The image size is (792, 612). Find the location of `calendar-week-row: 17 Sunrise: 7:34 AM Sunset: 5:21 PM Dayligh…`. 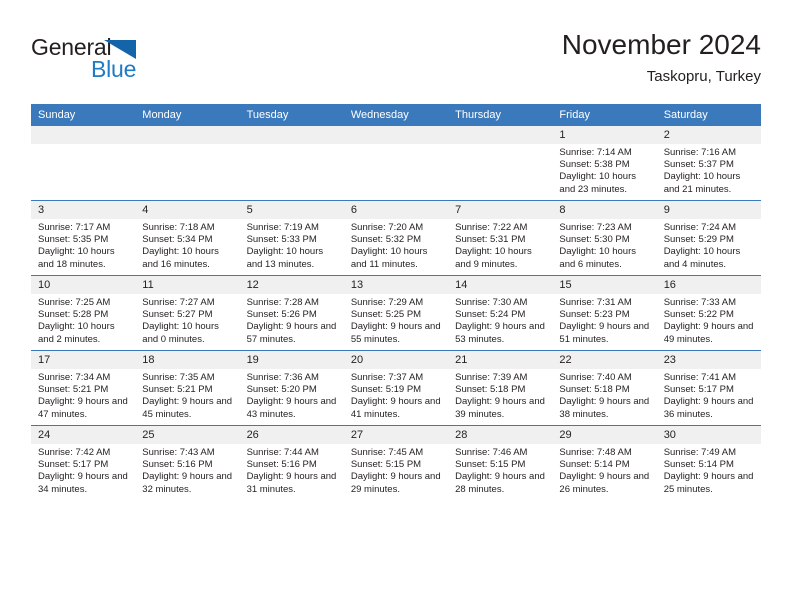

calendar-week-row: 17 Sunrise: 7:34 AM Sunset: 5:21 PM Dayligh… is located at coordinates (396, 388).